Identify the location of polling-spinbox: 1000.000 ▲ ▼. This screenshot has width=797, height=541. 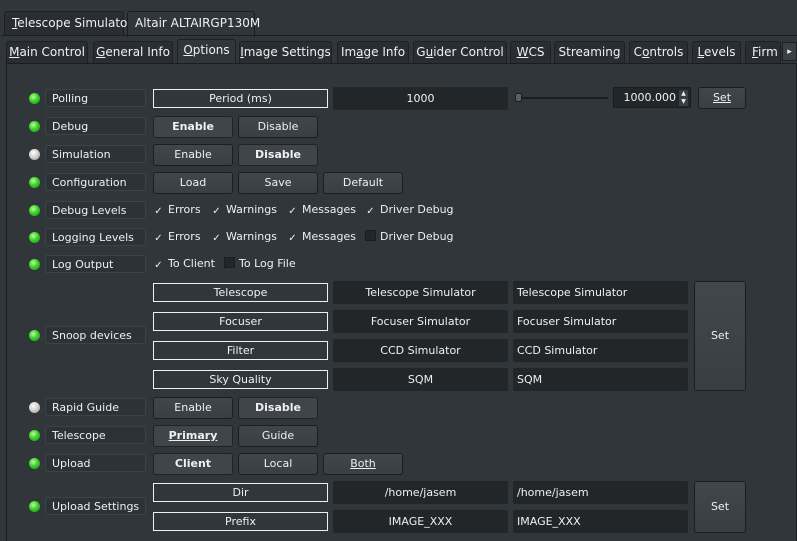
(652, 97).